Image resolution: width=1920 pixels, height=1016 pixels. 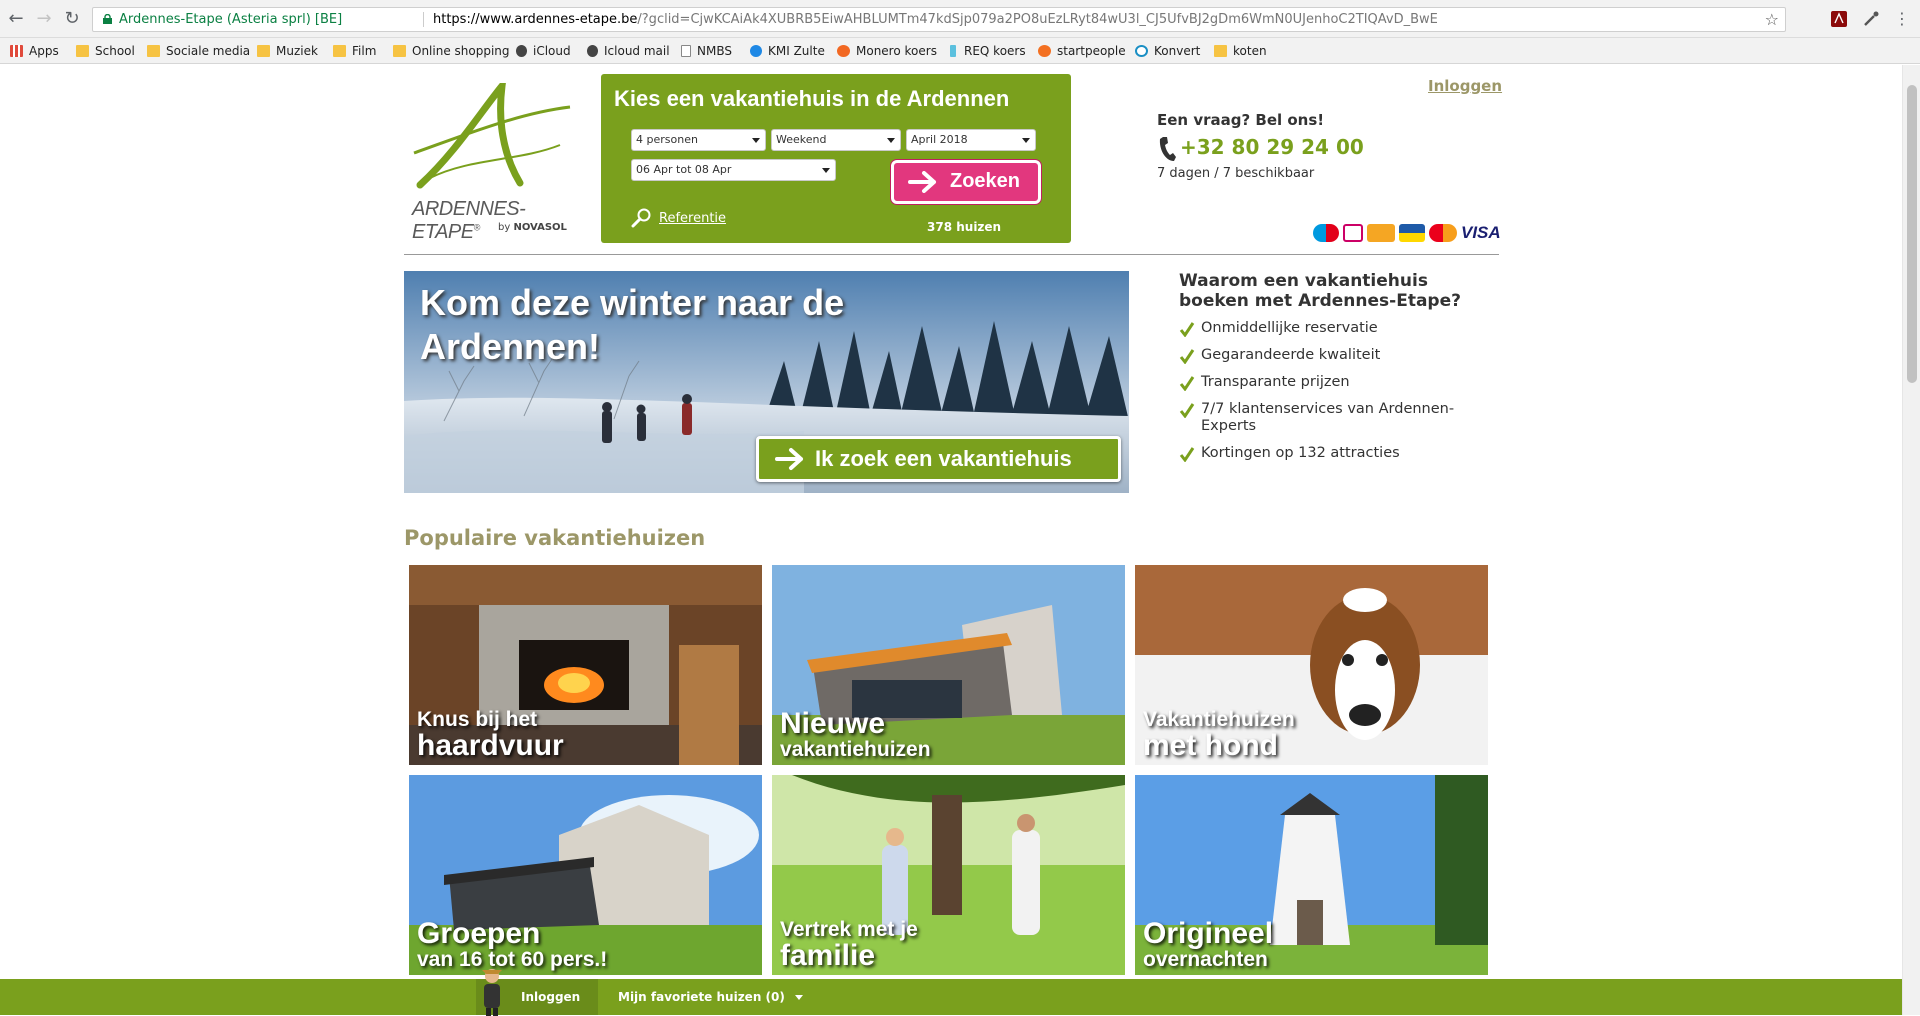 I want to click on bookmark-star-icon: ☆, so click(x=1772, y=19).